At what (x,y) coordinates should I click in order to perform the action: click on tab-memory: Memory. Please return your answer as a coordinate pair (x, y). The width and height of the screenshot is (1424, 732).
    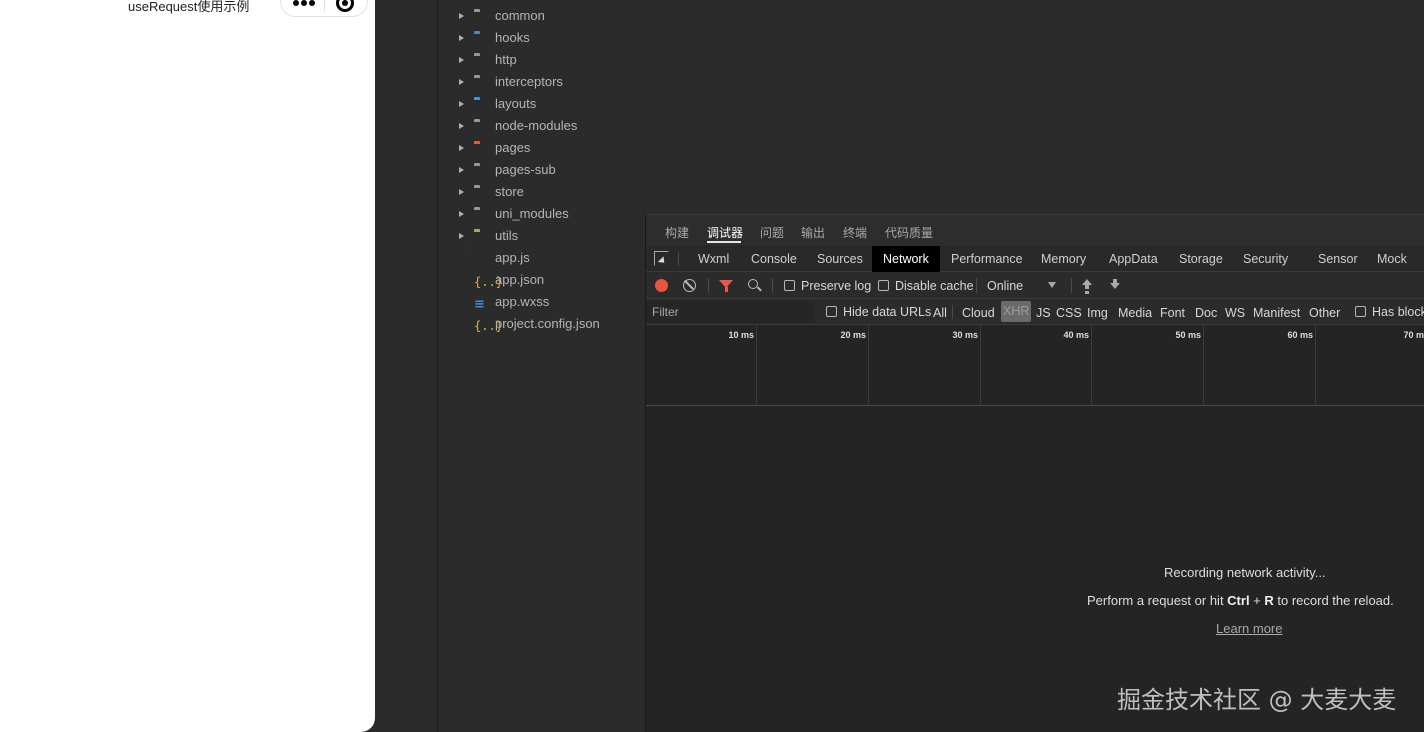
    Looking at the image, I should click on (1063, 259).